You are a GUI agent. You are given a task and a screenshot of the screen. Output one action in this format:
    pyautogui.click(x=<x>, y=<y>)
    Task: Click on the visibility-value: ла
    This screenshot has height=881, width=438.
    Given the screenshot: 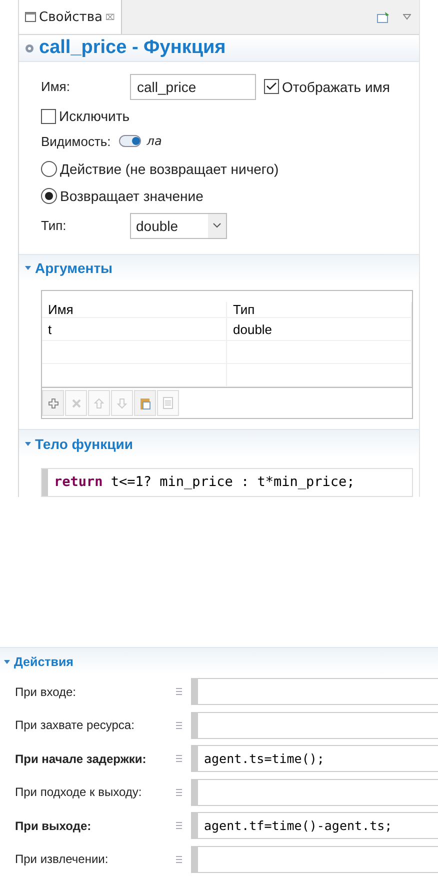 What is the action you would take?
    pyautogui.click(x=154, y=141)
    